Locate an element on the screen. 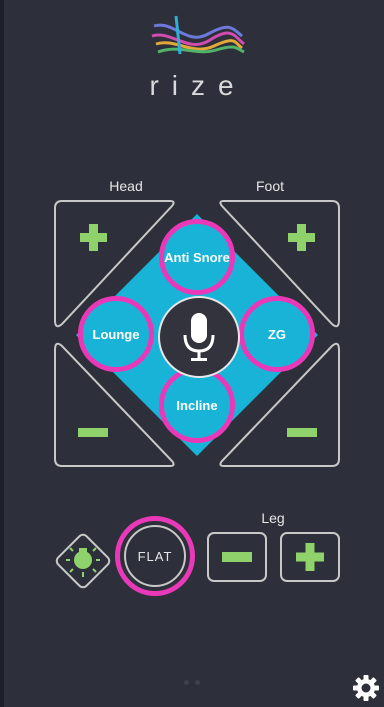 The width and height of the screenshot is (384, 707). zg-button: ZG is located at coordinates (277, 334).